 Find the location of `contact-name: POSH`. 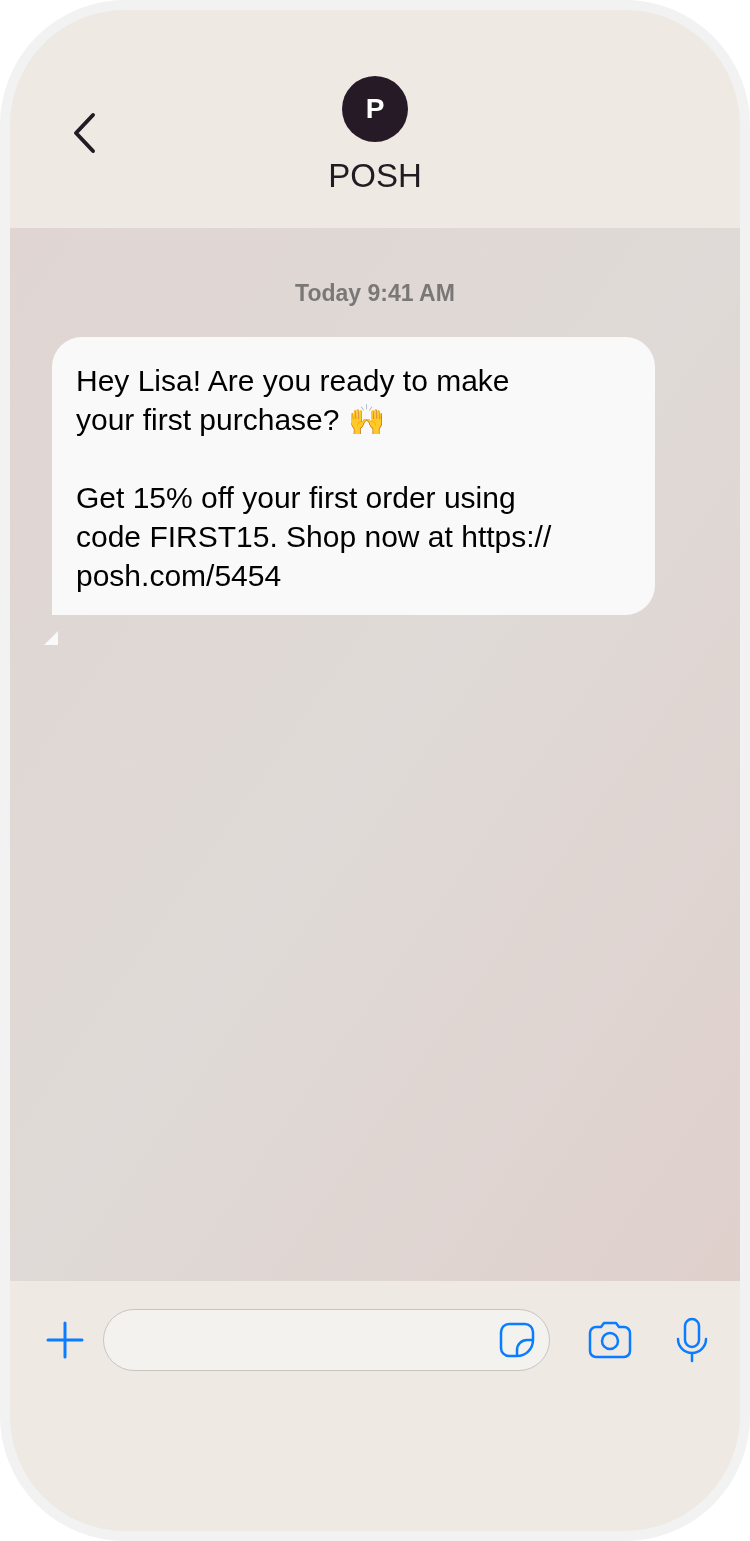

contact-name: POSH is located at coordinates (375, 176).